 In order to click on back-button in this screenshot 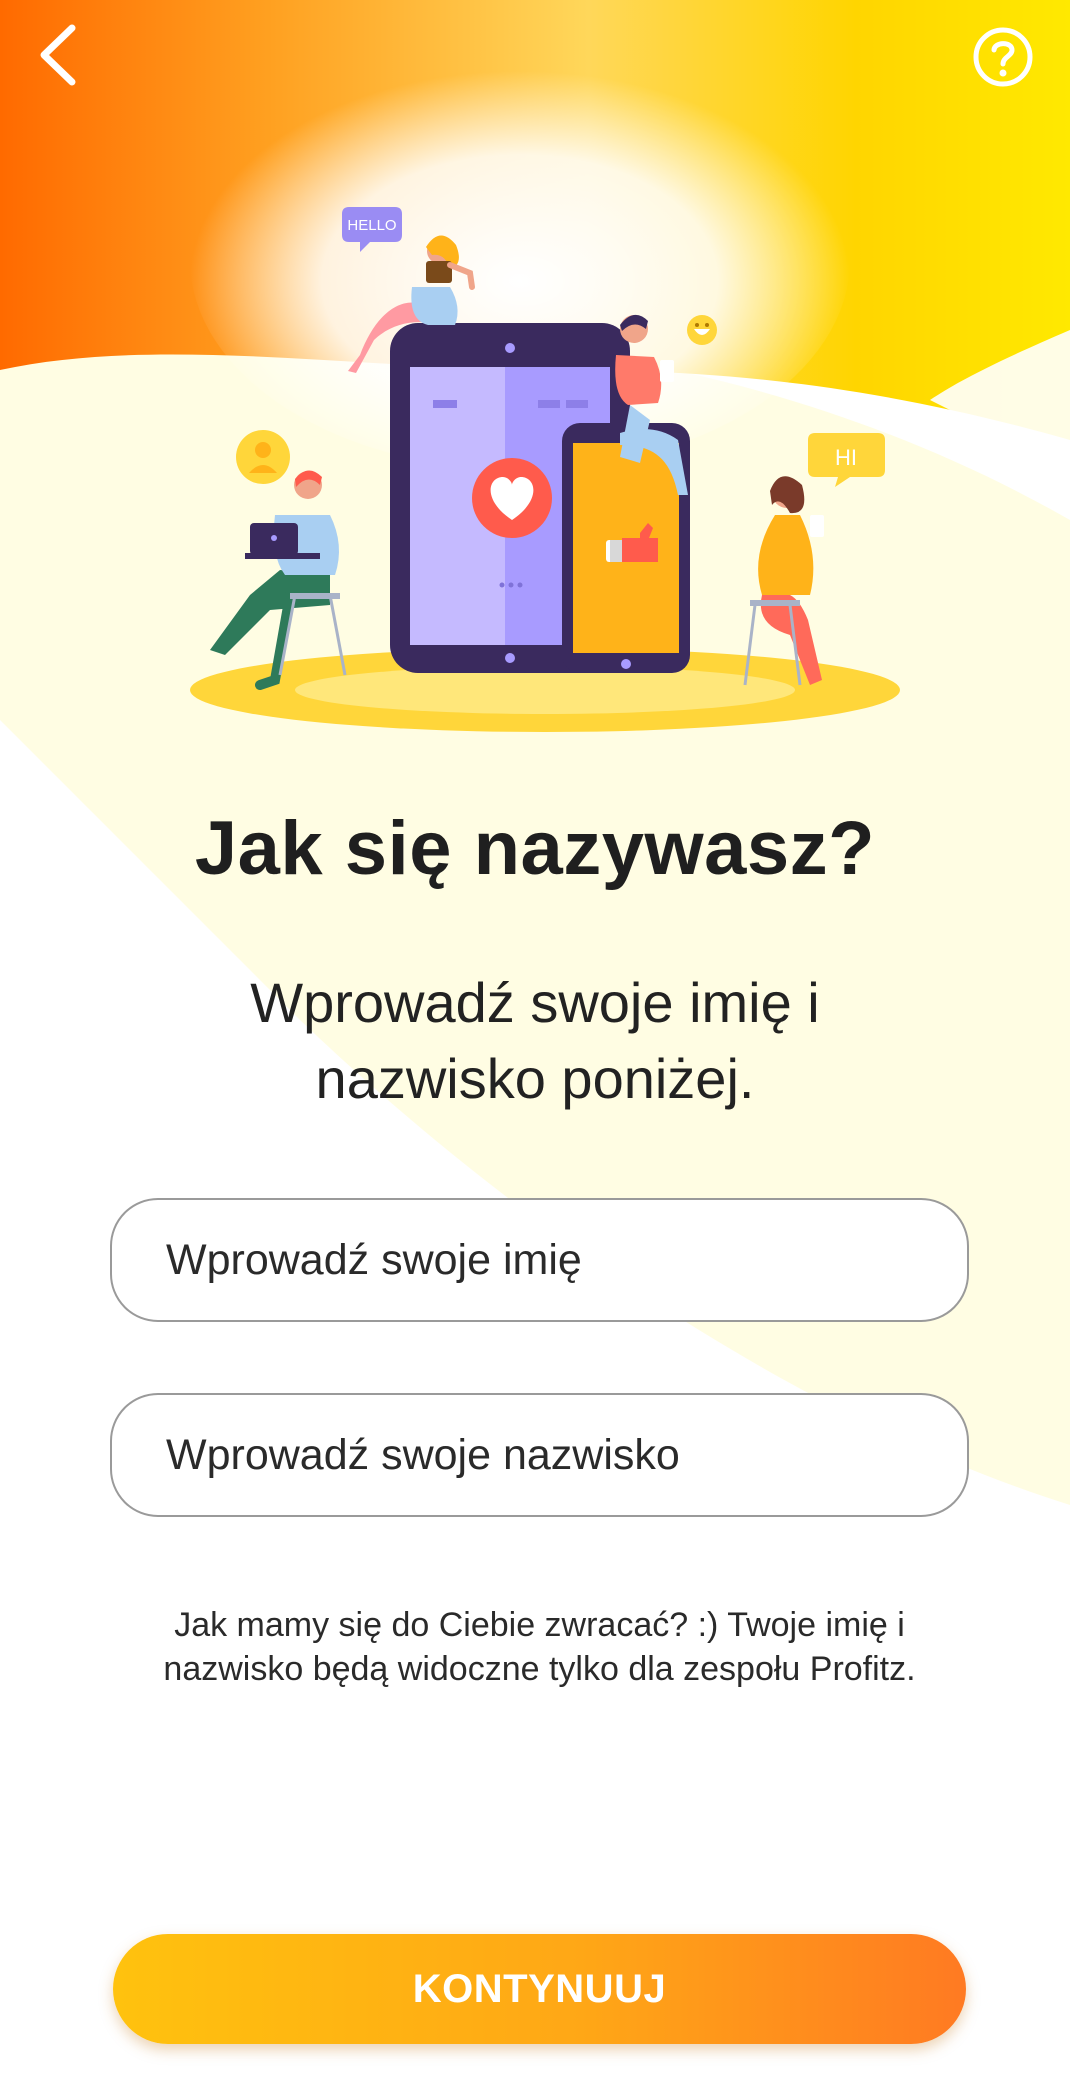, I will do `click(60, 55)`.